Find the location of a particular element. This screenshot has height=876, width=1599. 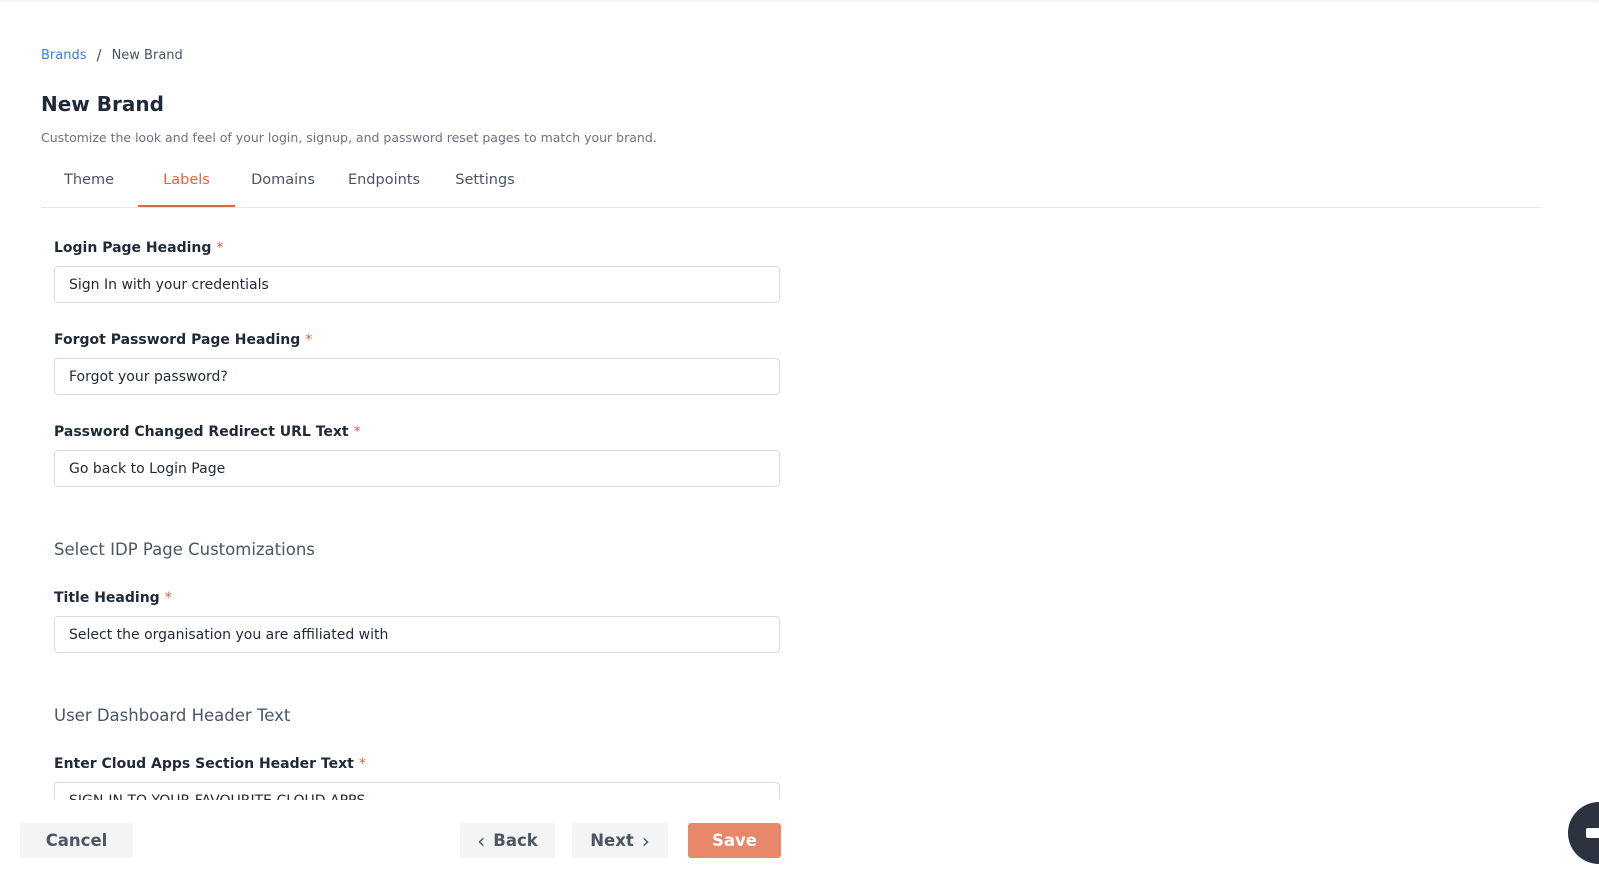

page-title: New Brand is located at coordinates (102, 104).